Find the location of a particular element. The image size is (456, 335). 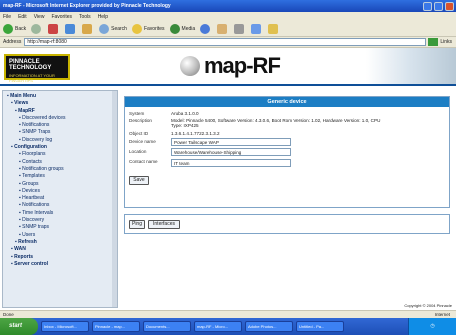

forward-arrow-icon is located at coordinates (36, 28).